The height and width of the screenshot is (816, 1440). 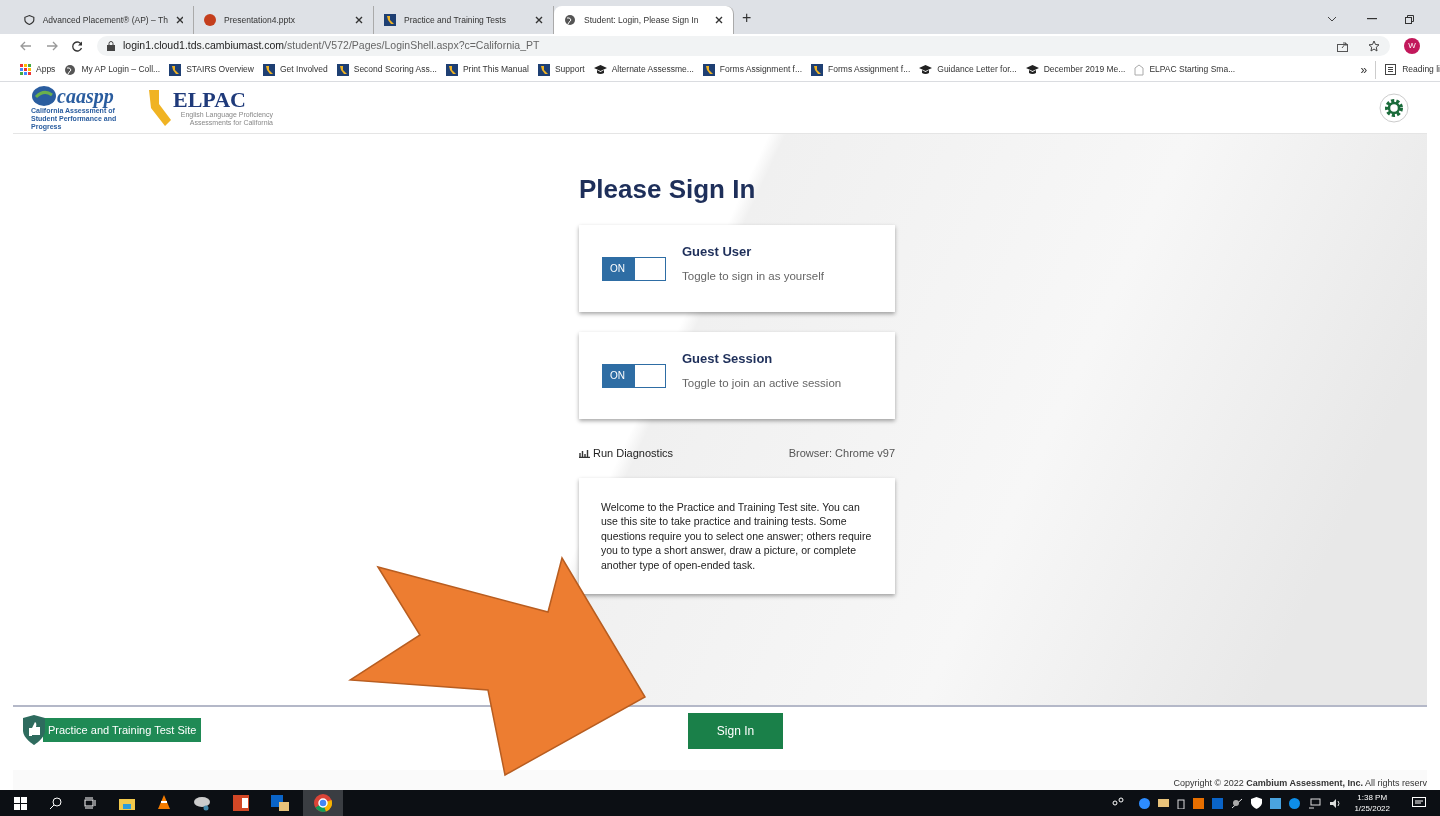 I want to click on browser-tab: Student: Login, Please Sign In, so click(x=644, y=20).